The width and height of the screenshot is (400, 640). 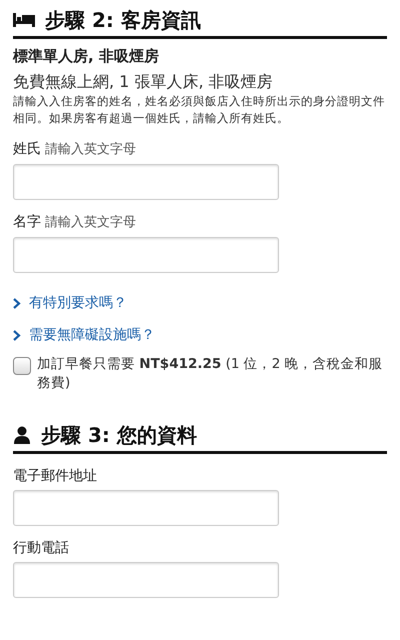 What do you see at coordinates (55, 476) in the screenshot?
I see `field-label: 電子郵件地址` at bounding box center [55, 476].